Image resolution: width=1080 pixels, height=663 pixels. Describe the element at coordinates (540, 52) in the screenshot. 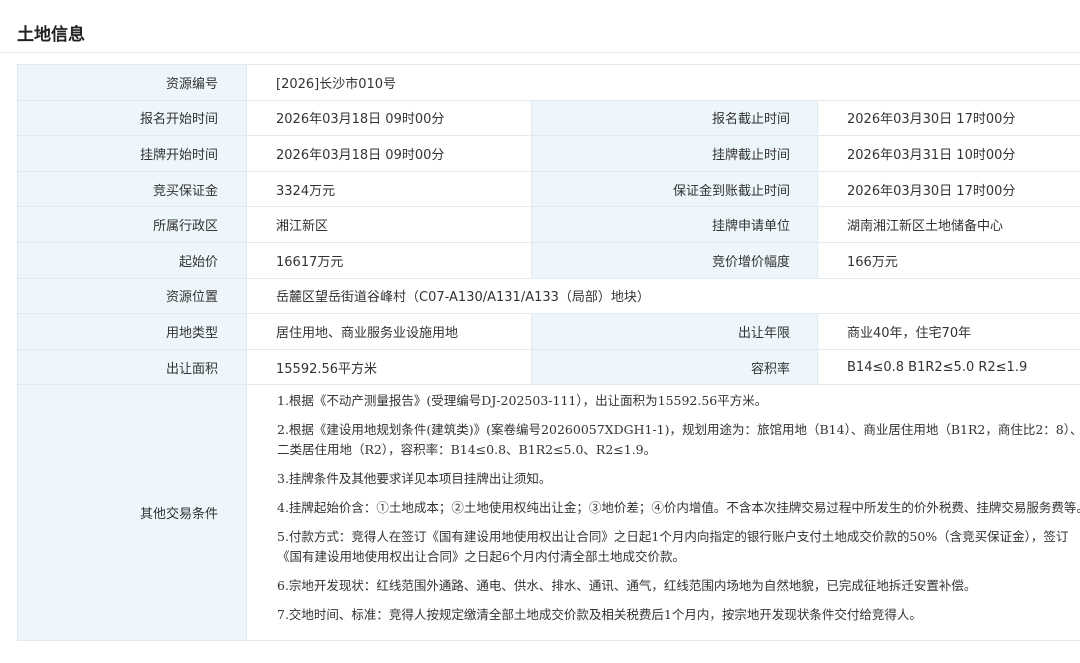

I see `title-divider` at that location.